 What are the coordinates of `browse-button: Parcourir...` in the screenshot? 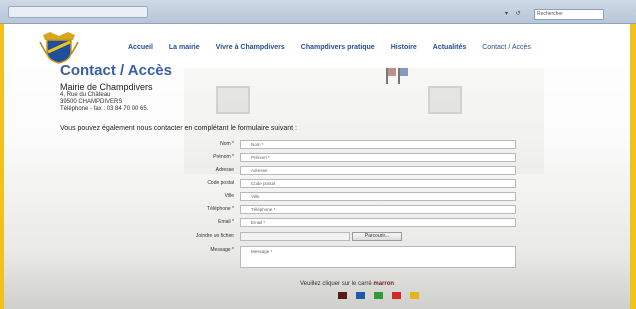 It's located at (377, 236).